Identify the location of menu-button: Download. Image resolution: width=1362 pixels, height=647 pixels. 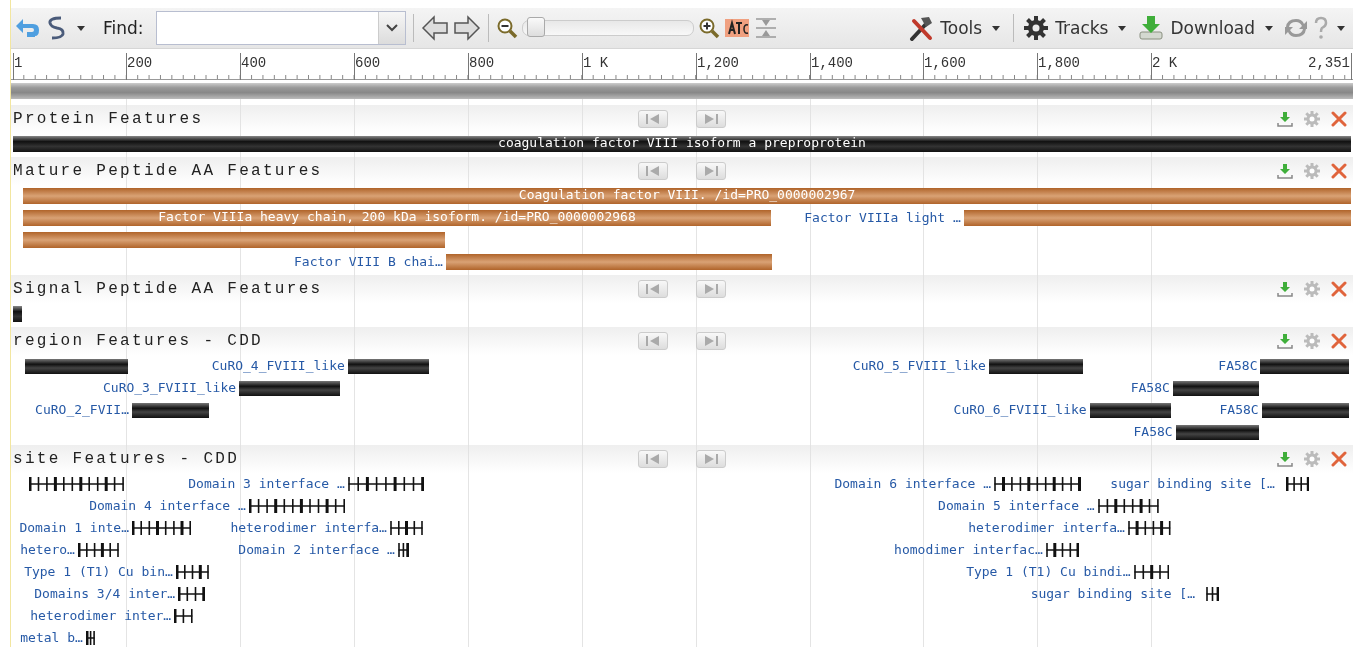
(1207, 28).